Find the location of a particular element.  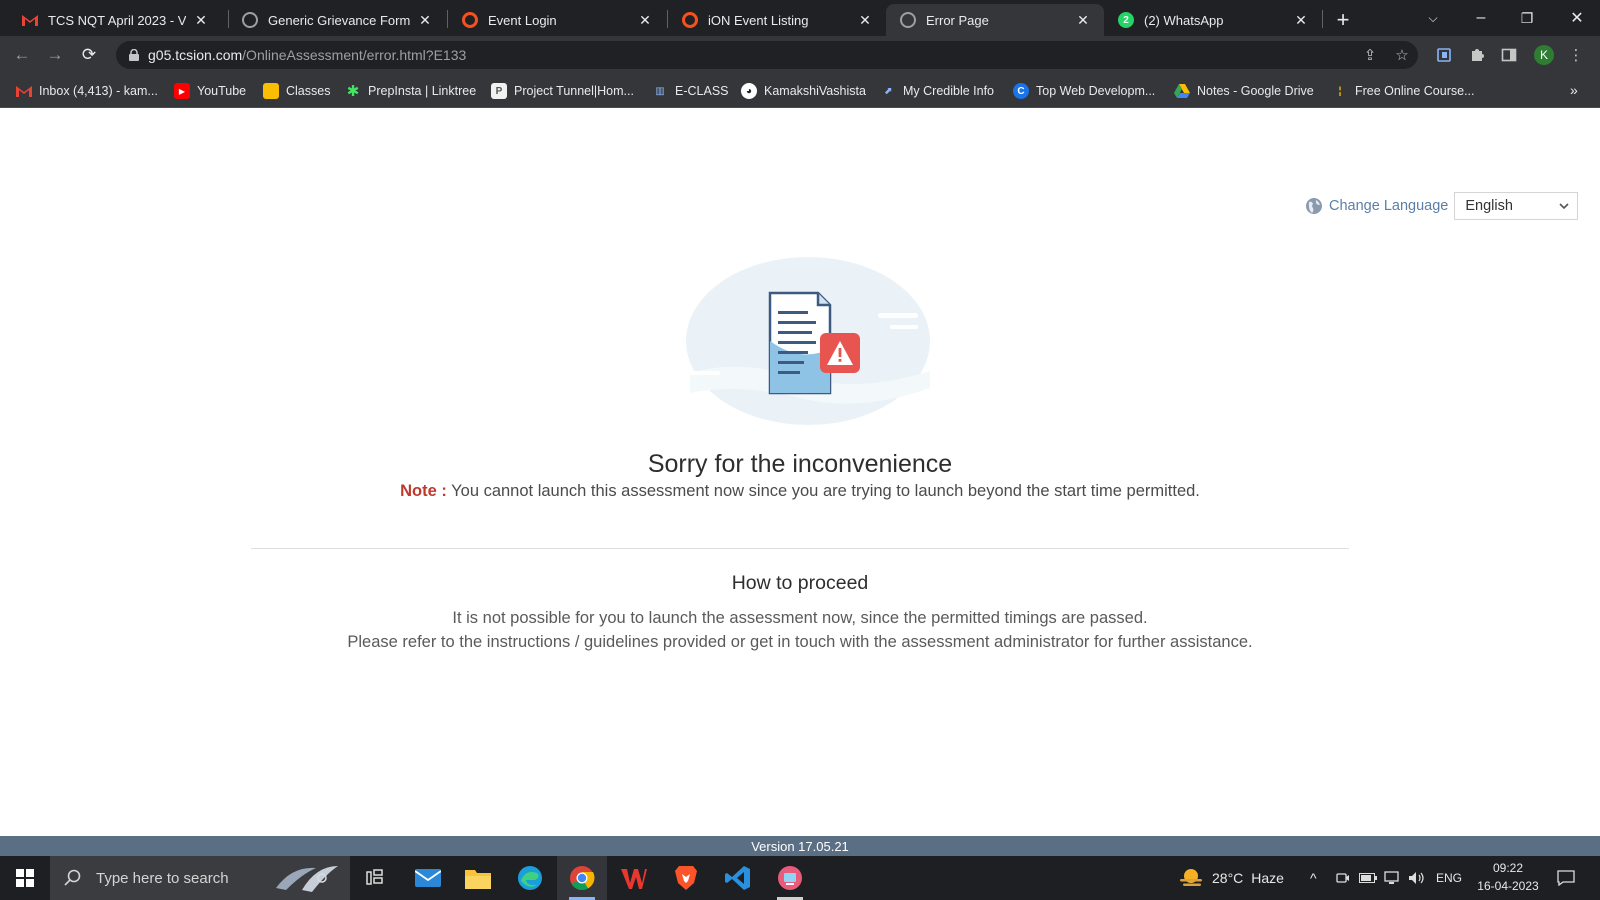

taskbar-wps-office is located at coordinates (634, 878).